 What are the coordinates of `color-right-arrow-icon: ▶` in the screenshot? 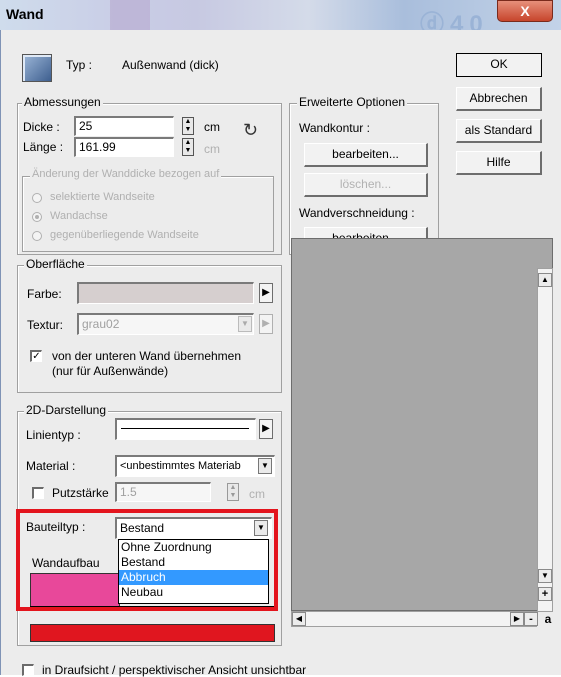 It's located at (266, 293).